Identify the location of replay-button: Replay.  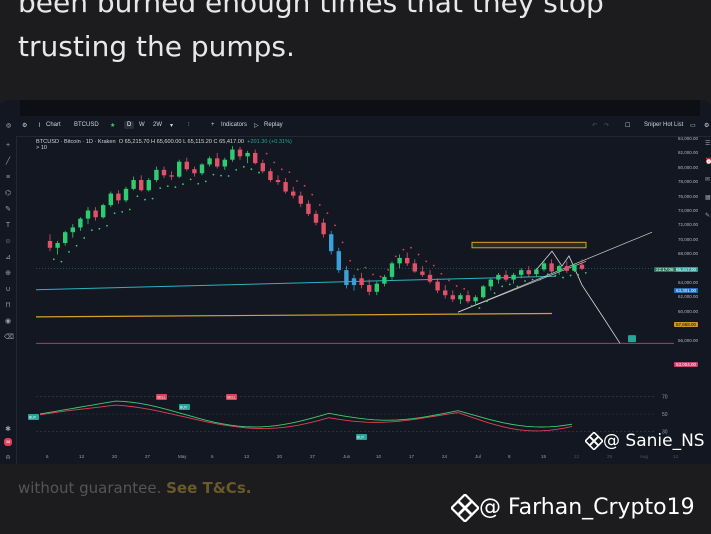
(273, 125).